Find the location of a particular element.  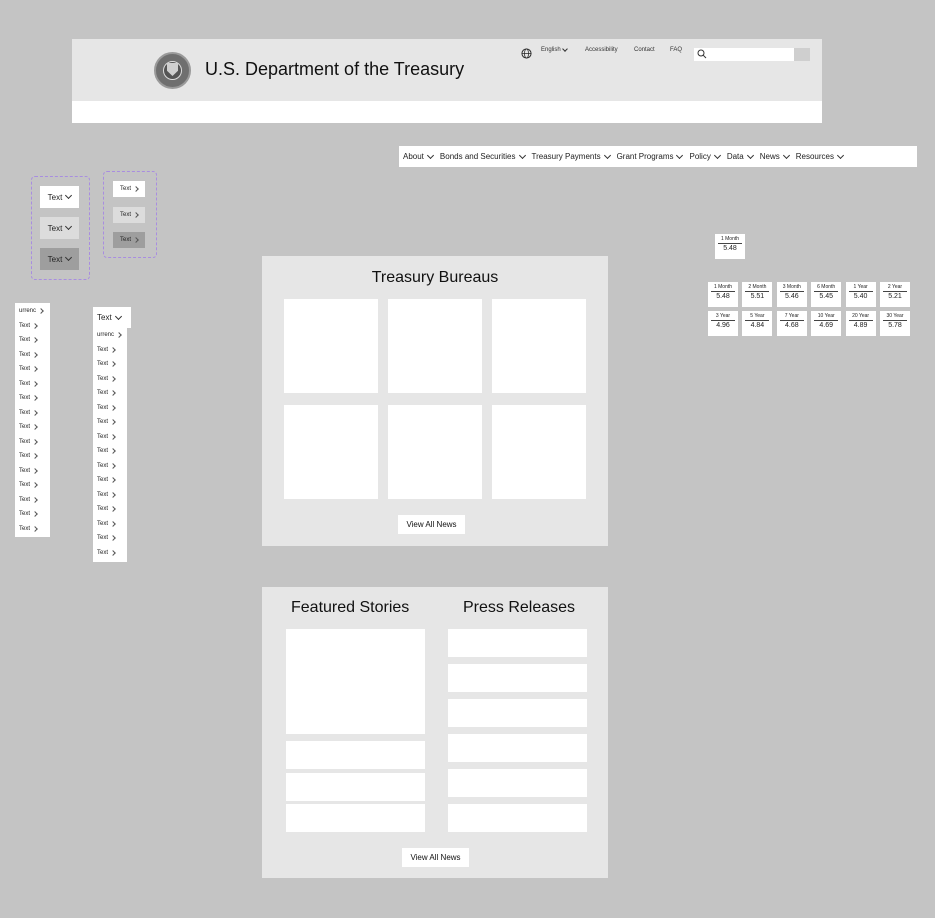

accessibility-link: Accessibility is located at coordinates (601, 50).